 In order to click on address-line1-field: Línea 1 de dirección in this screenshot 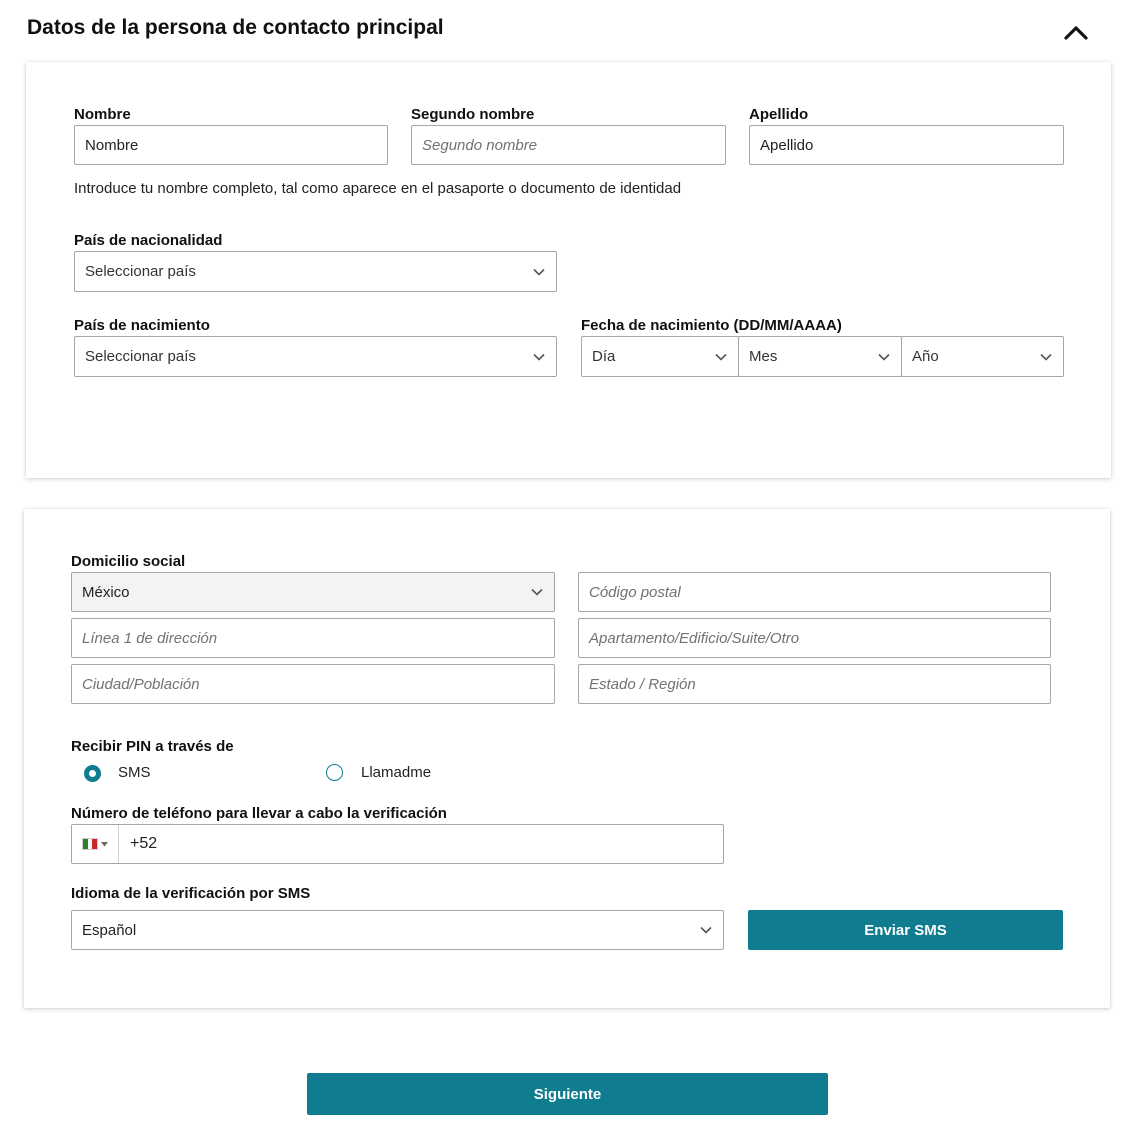, I will do `click(313, 638)`.